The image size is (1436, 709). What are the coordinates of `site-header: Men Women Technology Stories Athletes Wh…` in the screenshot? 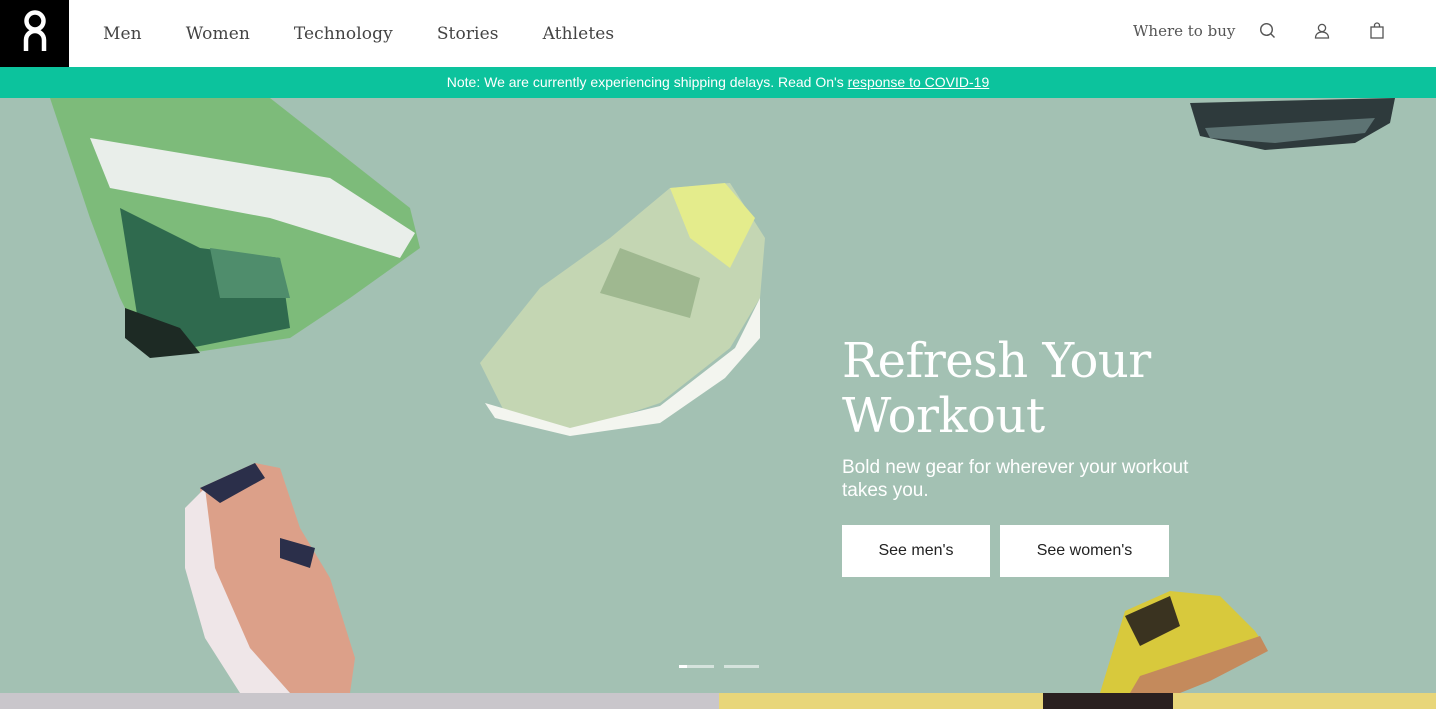 It's located at (718, 33).